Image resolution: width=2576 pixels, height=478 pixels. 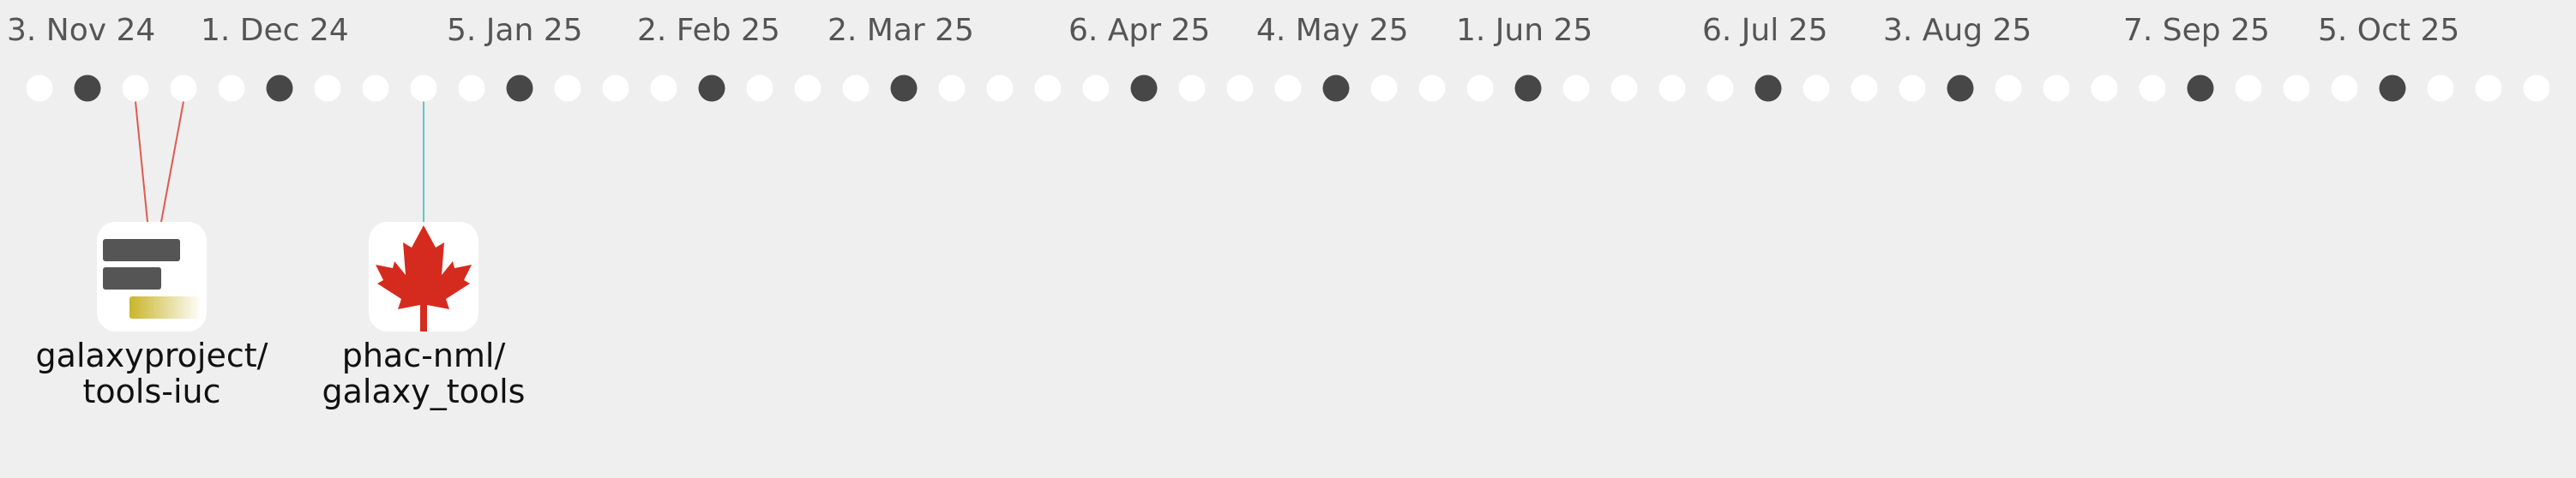 I want to click on date-label: 7. Sep 25, so click(x=2196, y=30).